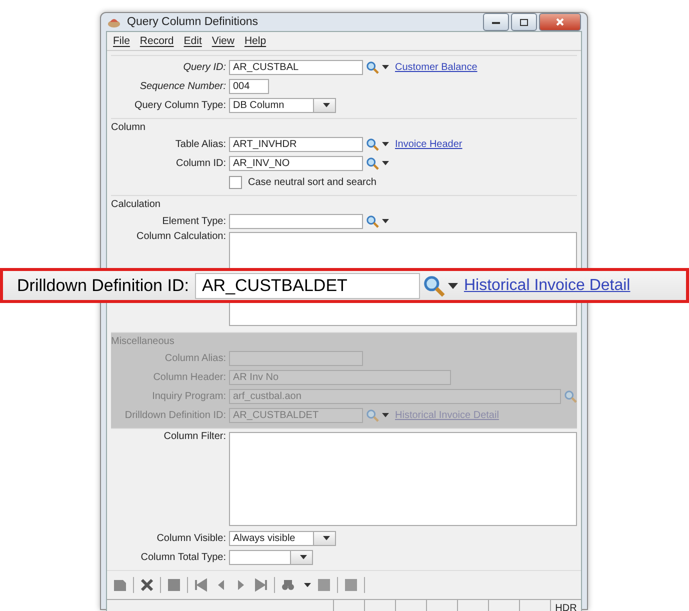  Describe the element at coordinates (175, 415) in the screenshot. I see `field-label: Drilldown Definition ID:` at that location.